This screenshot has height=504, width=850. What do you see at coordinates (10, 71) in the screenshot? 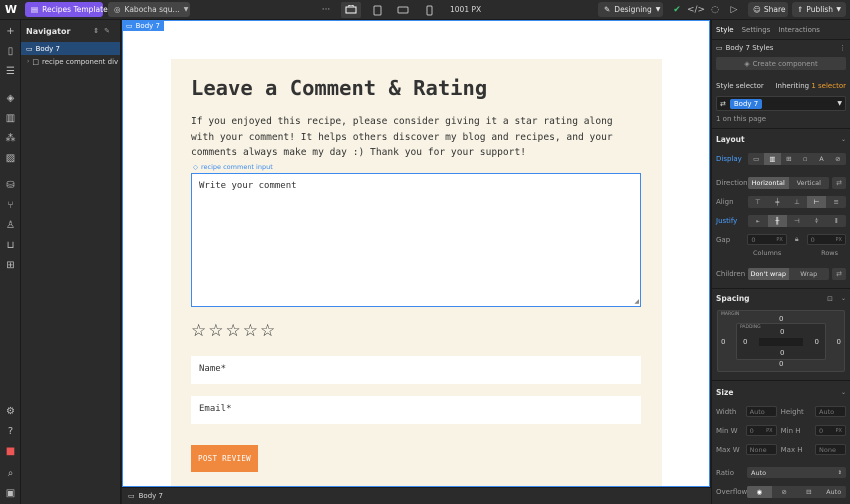
I see `navigator-icon: ☰` at bounding box center [10, 71].